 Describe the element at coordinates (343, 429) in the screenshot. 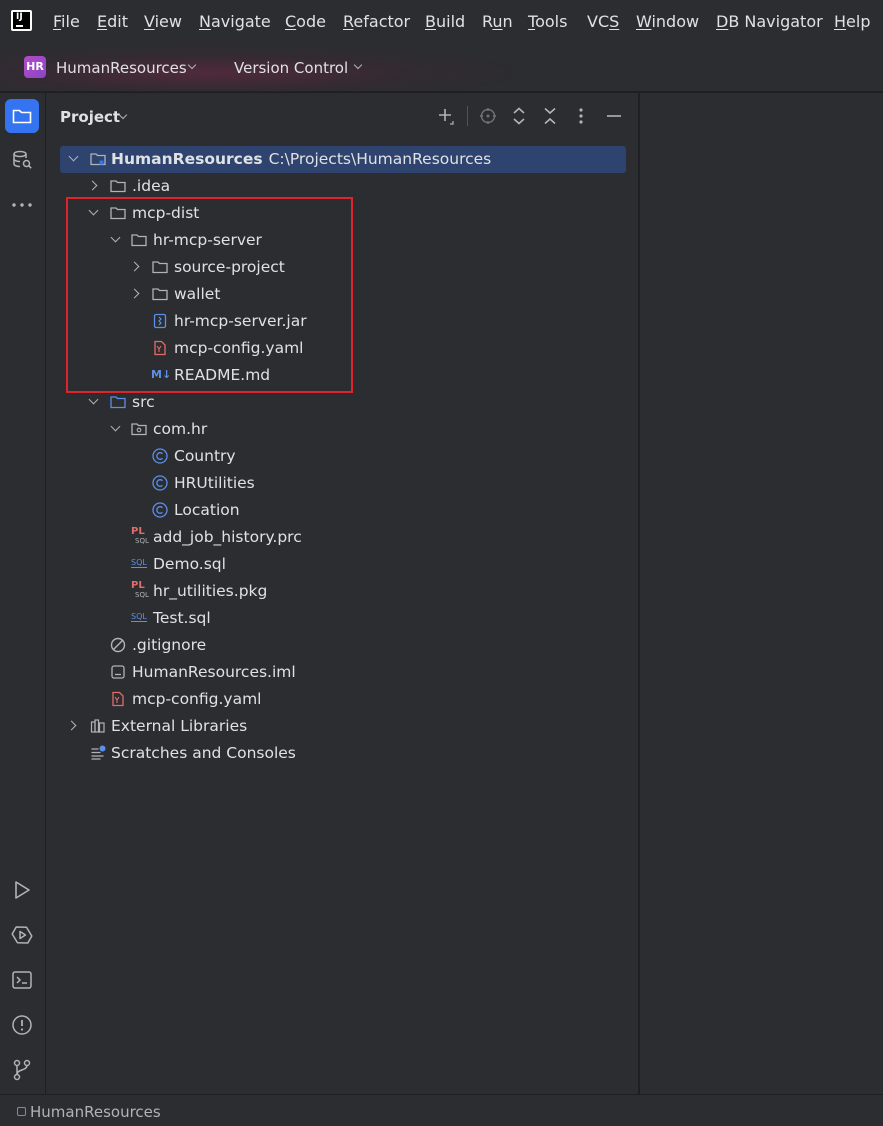

I see `tree-row: com.hr` at that location.